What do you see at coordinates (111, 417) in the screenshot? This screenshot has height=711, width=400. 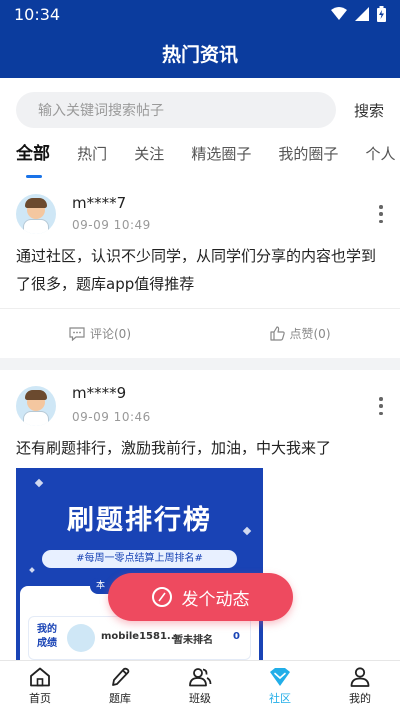 I see `post-time: 09-09 10:46` at bounding box center [111, 417].